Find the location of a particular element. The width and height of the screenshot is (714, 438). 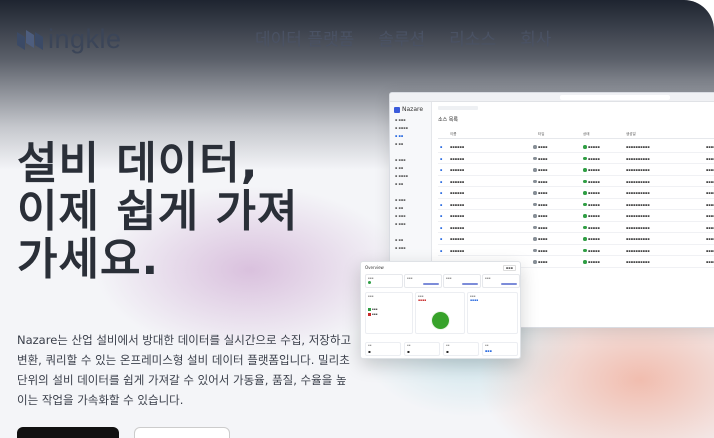

app-brand-text: Nazare is located at coordinates (413, 109).